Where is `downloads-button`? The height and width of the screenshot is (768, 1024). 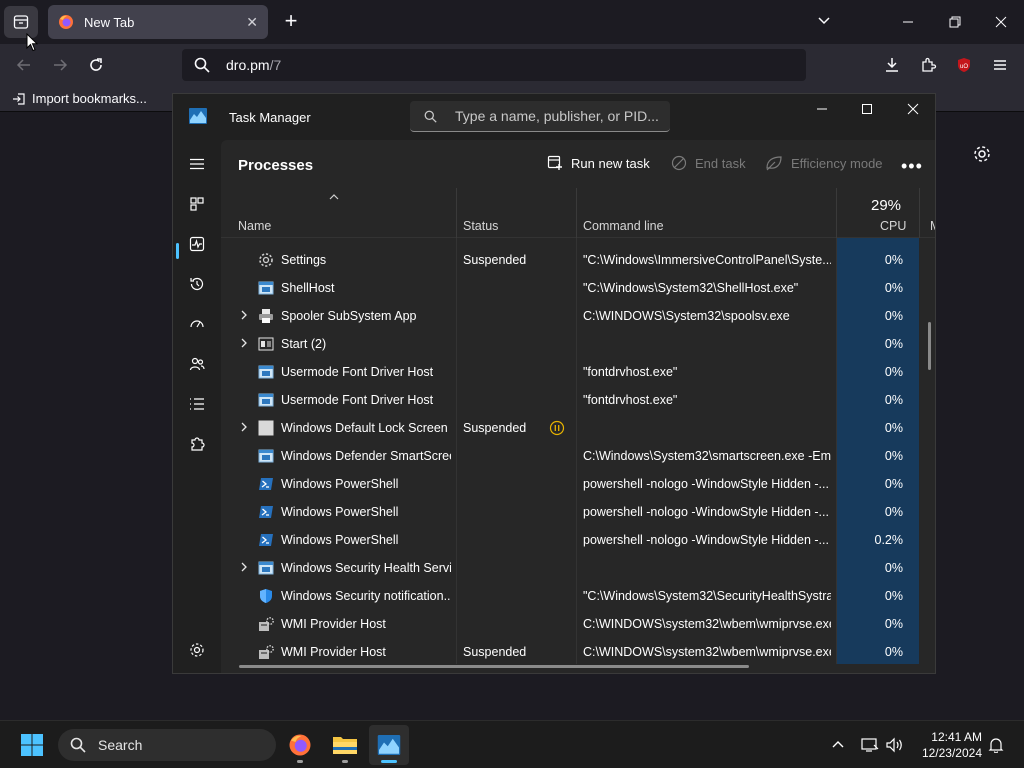 downloads-button is located at coordinates (892, 65).